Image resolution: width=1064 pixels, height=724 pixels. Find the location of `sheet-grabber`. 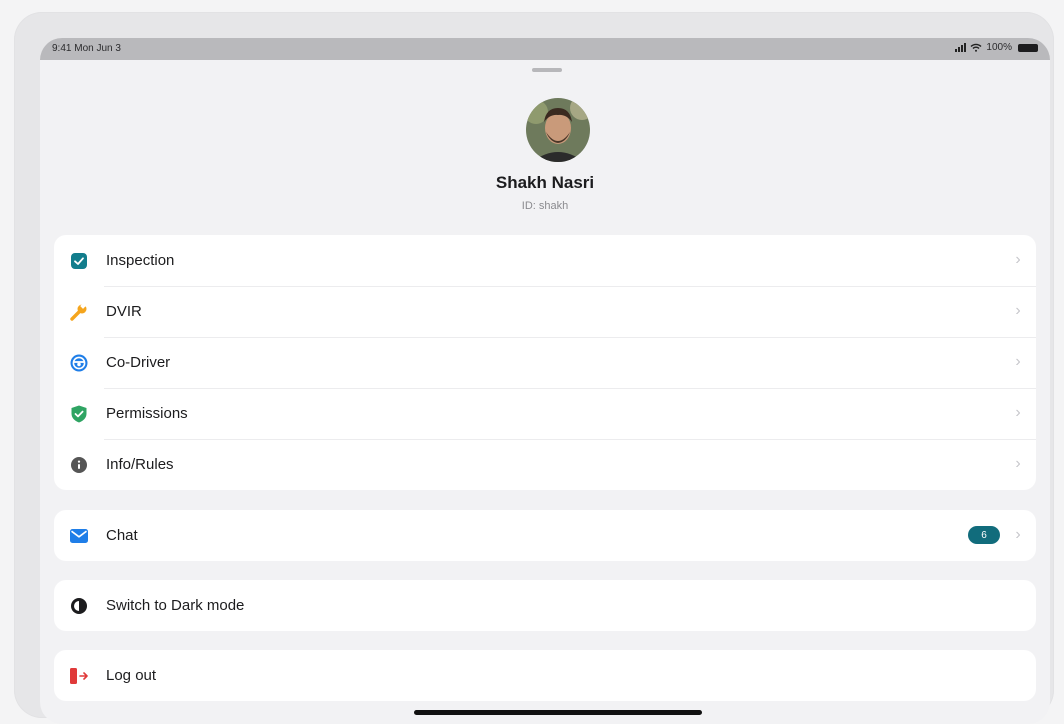

sheet-grabber is located at coordinates (547, 70).